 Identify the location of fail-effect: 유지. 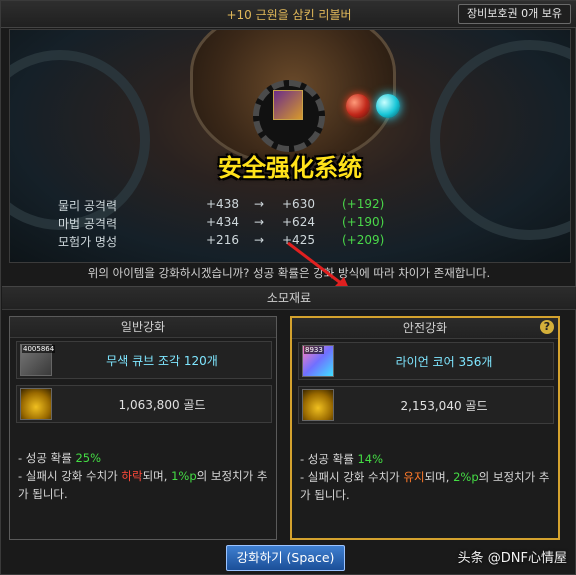
(414, 477).